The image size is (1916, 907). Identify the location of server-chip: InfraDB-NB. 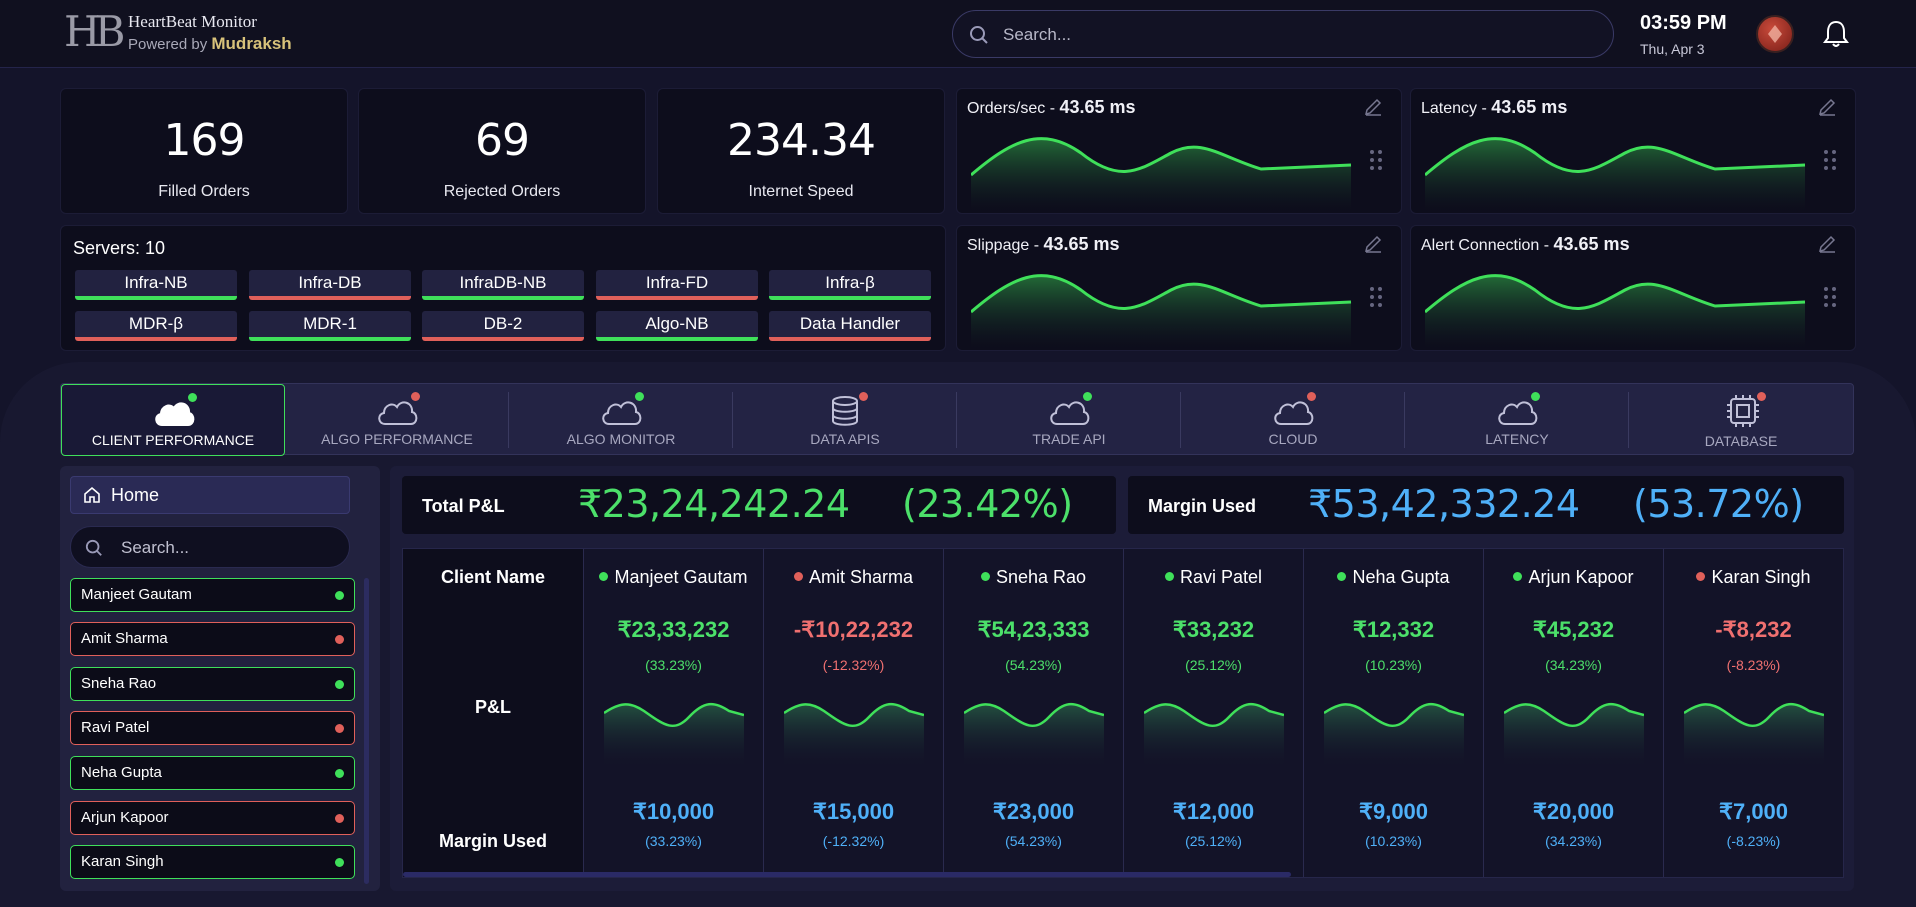
(503, 285).